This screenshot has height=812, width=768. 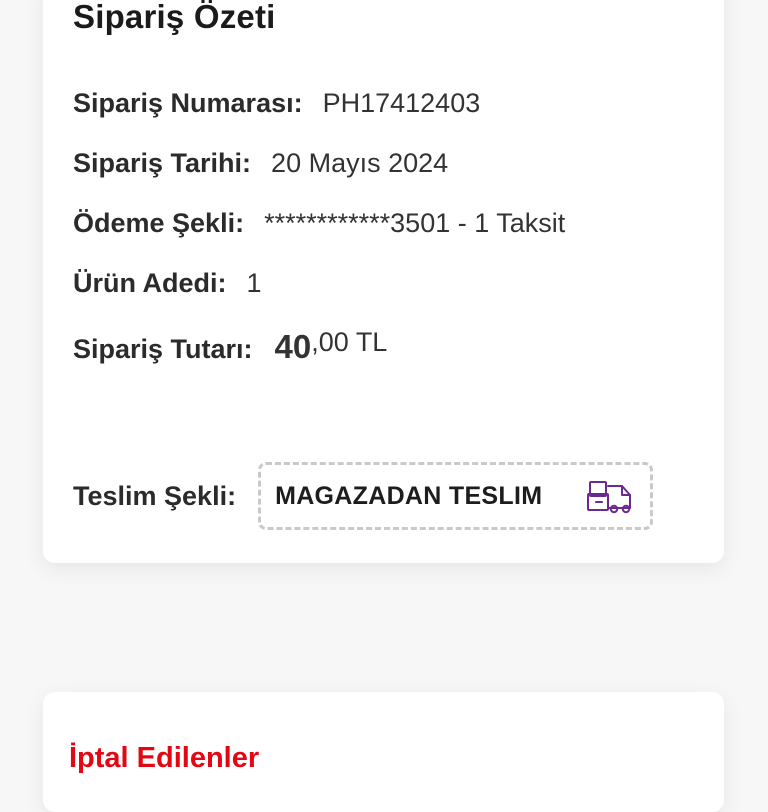 I want to click on order-total-decimals: ,00 TL, so click(x=349, y=342).